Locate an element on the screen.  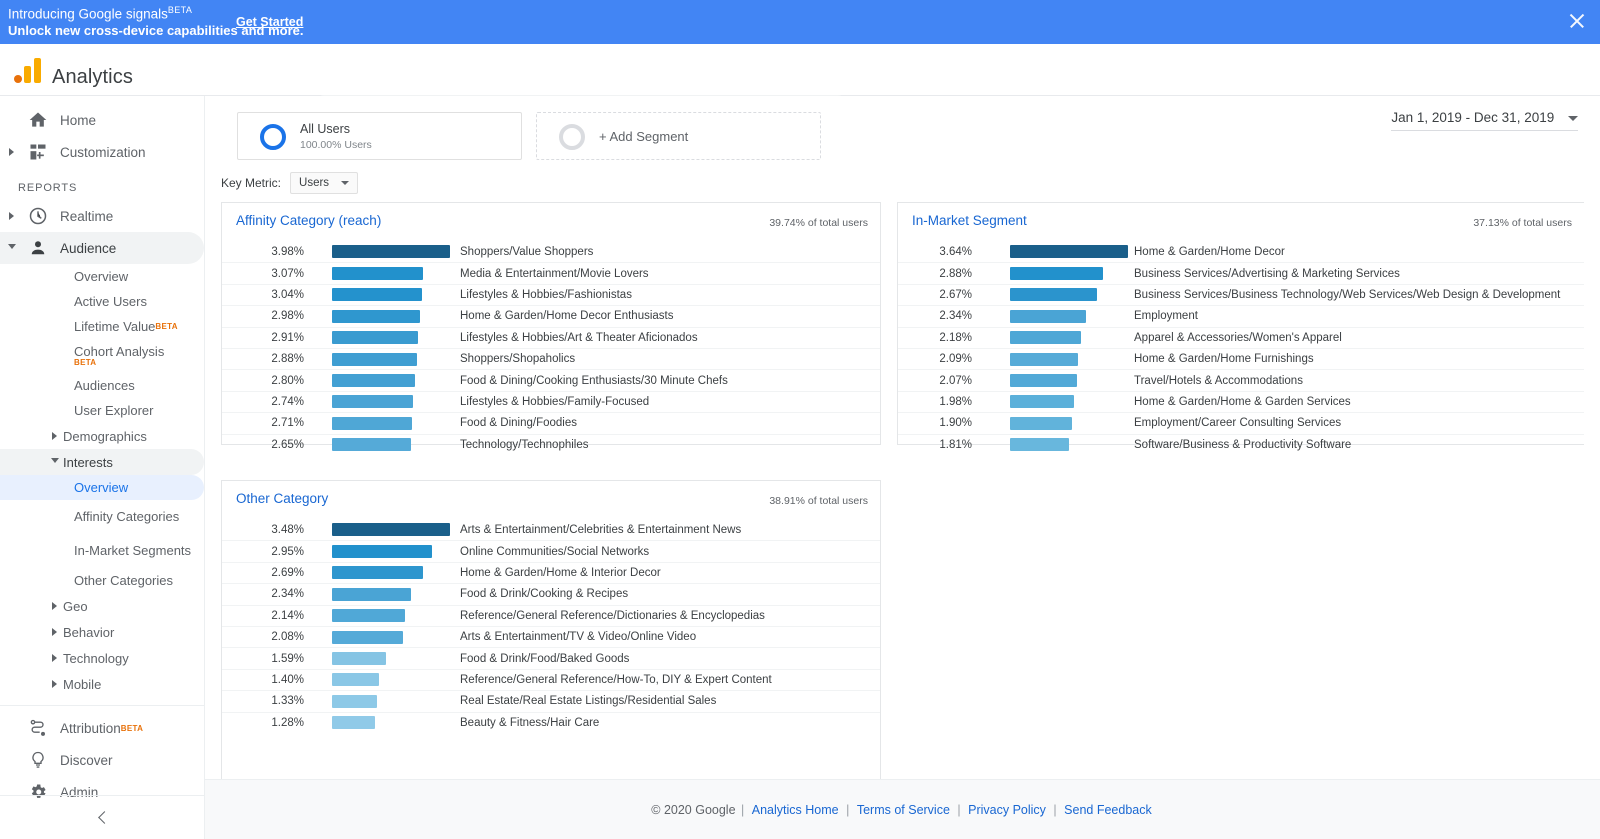
chart-row: 3.64% Home & Garden/Home Decor is located at coordinates (1241, 251).